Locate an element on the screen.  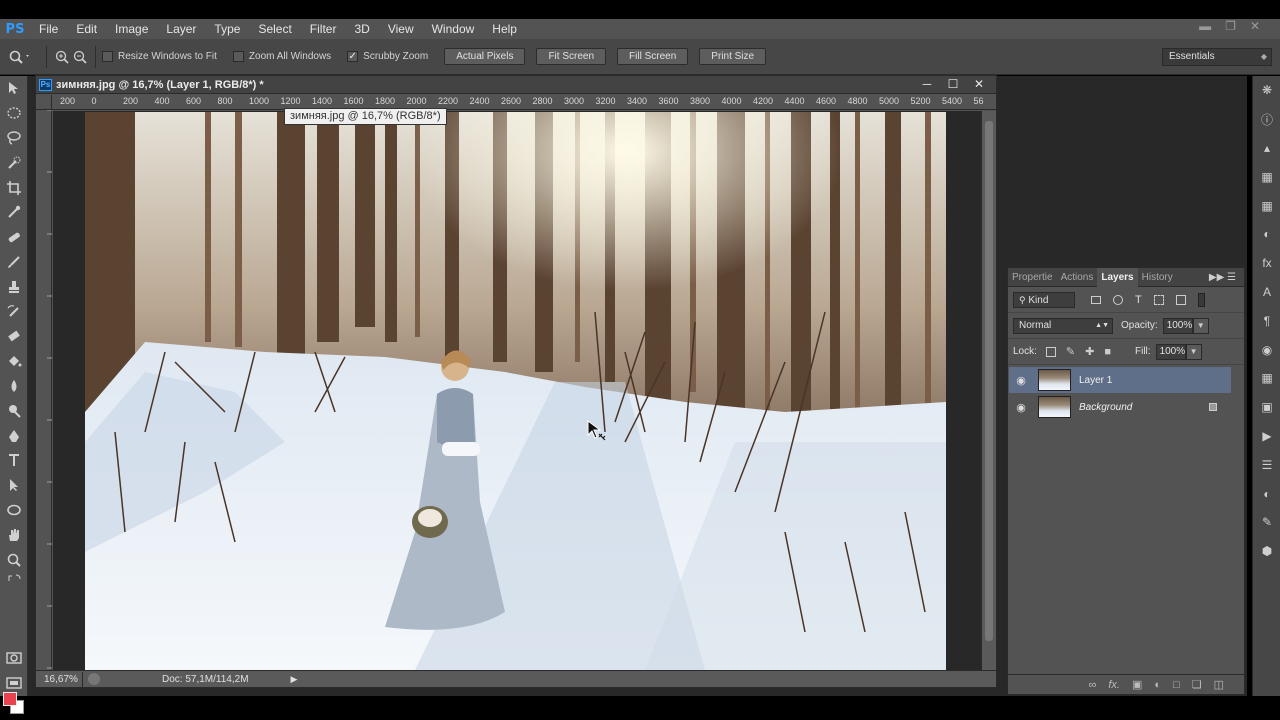
history-brush-tool-icon is located at coordinates (14, 311).